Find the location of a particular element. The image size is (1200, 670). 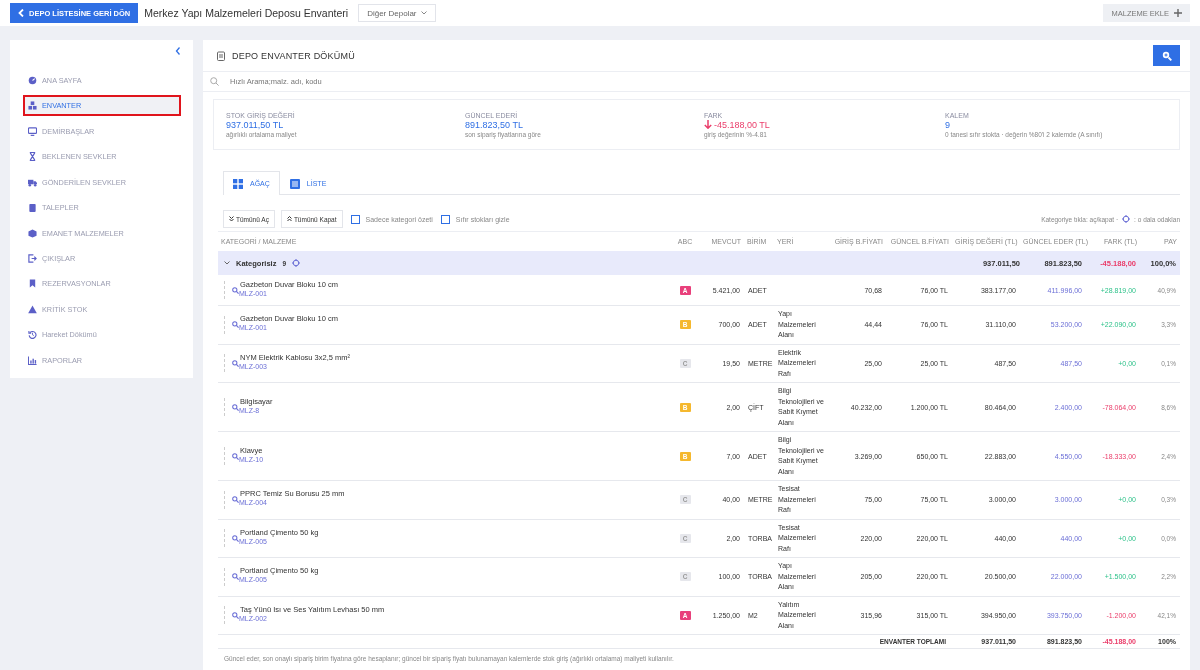

truck-icon is located at coordinates (32, 182).